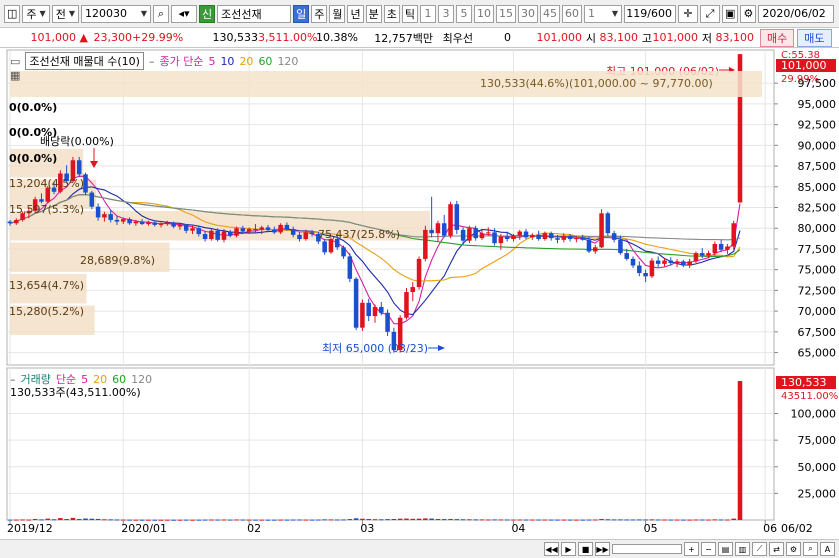 The width and height of the screenshot is (839, 558). Describe the element at coordinates (254, 528) in the screenshot. I see `date-tick-label: 02` at that location.